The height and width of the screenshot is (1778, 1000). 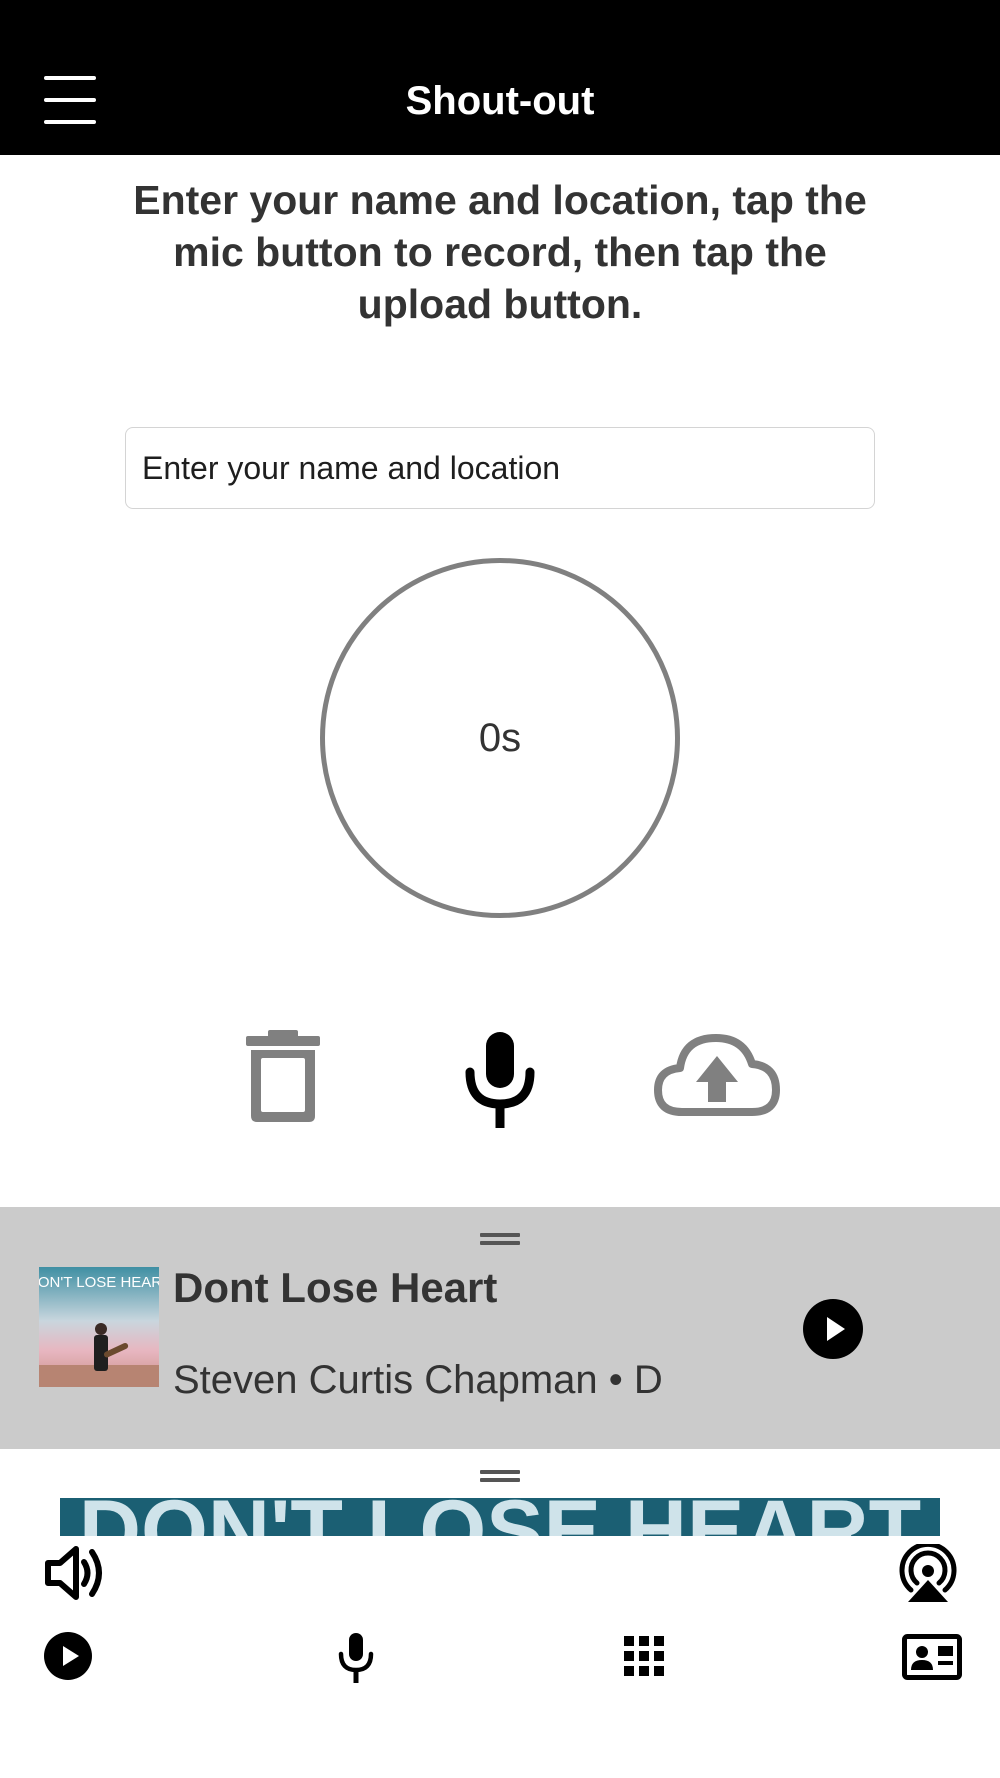 I want to click on tab-contact, so click(x=932, y=1657).